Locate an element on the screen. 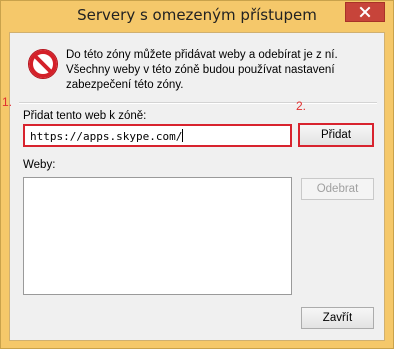 This screenshot has height=349, width=394. step-2-marker: 2. is located at coordinates (301, 106).